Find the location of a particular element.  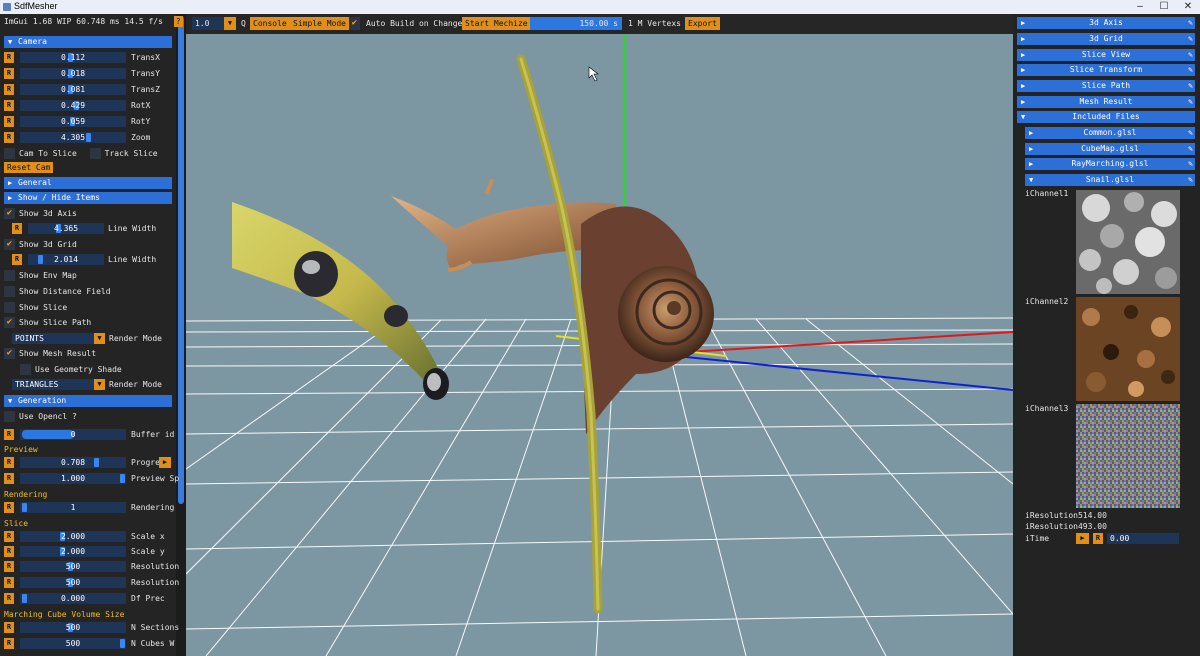

section-3d-grid: ▶ 3d Grid ✎ is located at coordinates (1106, 39).